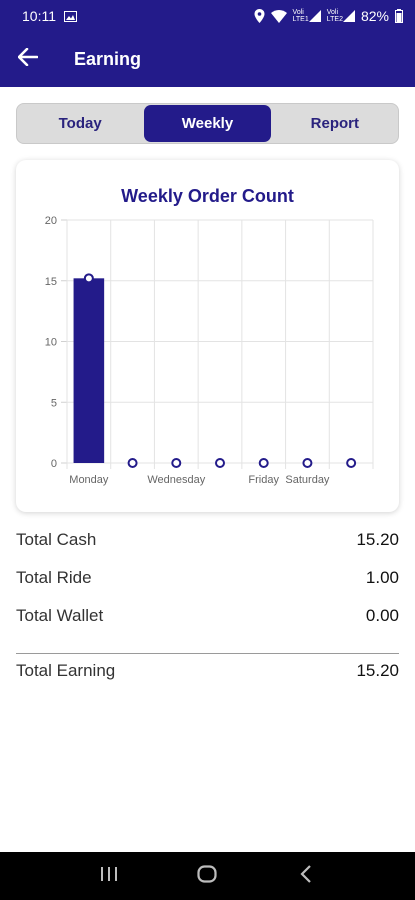 This screenshot has width=415, height=900. I want to click on total-wallet-row: Total Wallet 0.00, so click(207, 616).